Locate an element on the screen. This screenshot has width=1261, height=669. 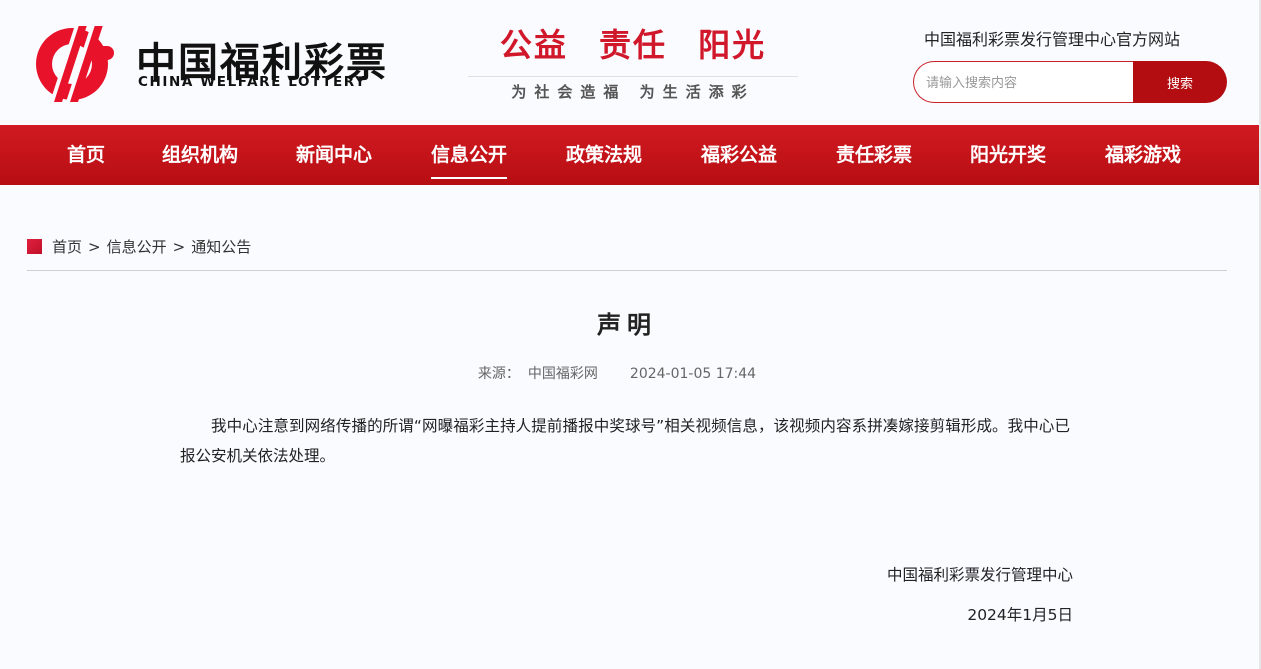
nav-item-responsible-lottery: 责任彩票 is located at coordinates (874, 155).